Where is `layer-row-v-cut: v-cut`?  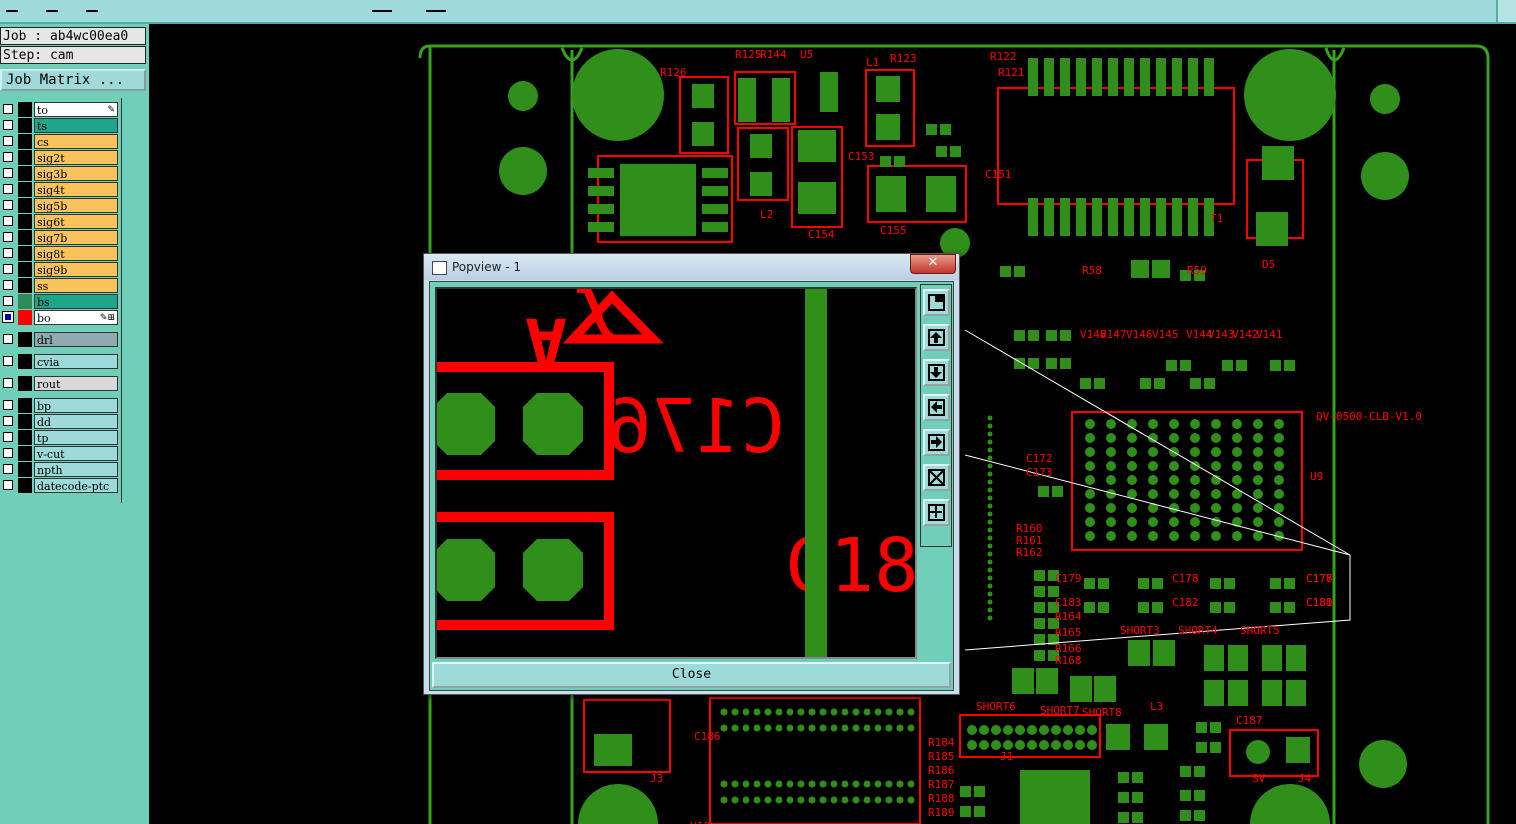 layer-row-v-cut: v-cut is located at coordinates (59, 453).